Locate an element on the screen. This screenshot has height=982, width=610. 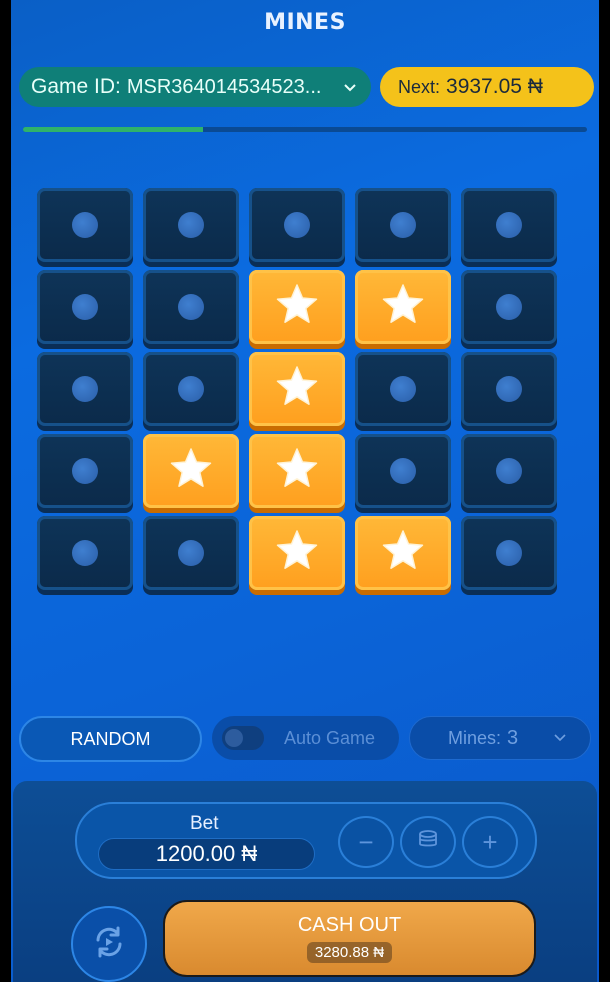
refresh-button is located at coordinates (109, 944).